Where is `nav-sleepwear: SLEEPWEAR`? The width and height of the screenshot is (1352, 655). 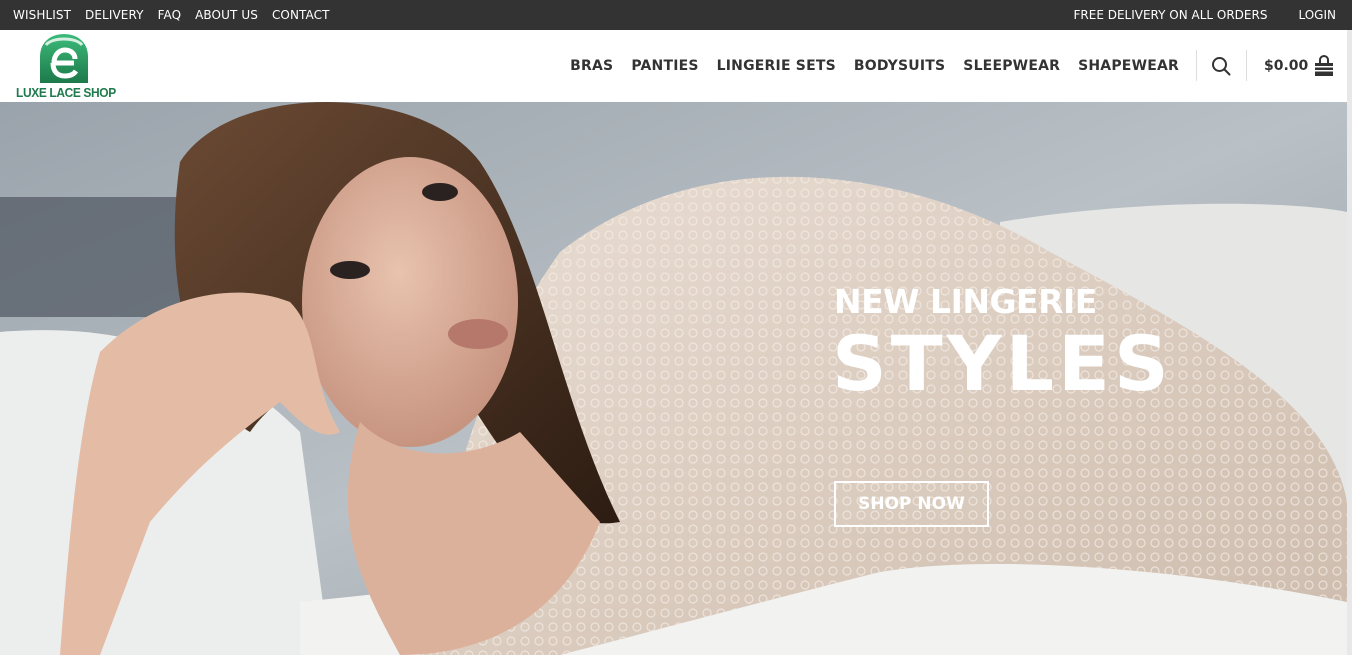 nav-sleepwear: SLEEPWEAR is located at coordinates (1011, 66).